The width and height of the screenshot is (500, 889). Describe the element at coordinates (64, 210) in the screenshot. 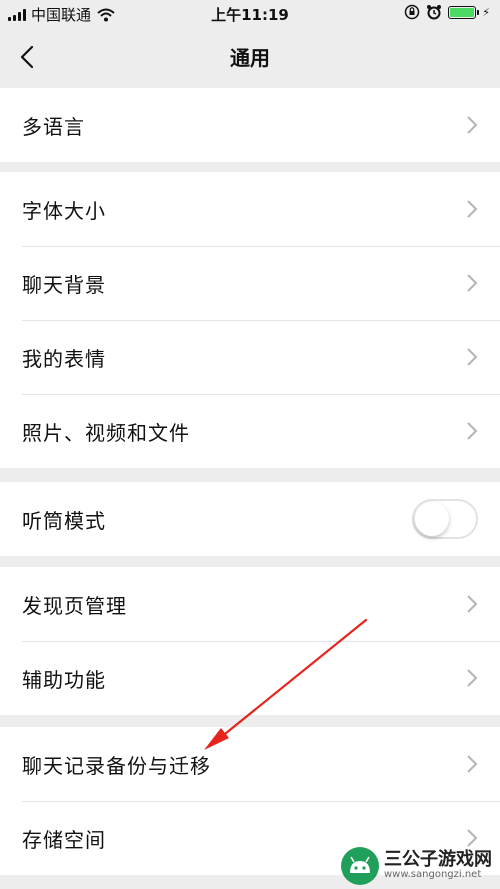

I see `settings-item-label: 字体大小` at that location.